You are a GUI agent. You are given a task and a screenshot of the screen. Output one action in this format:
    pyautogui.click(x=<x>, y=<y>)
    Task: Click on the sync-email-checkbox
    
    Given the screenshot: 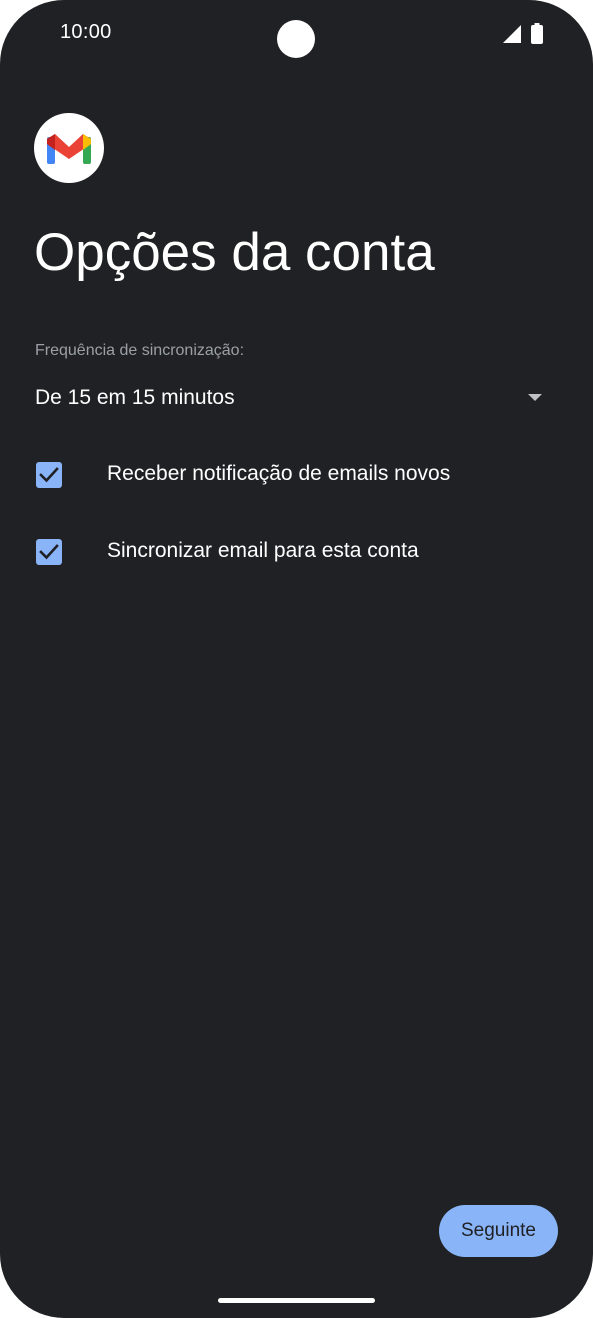 What is the action you would take?
    pyautogui.click(x=49, y=552)
    